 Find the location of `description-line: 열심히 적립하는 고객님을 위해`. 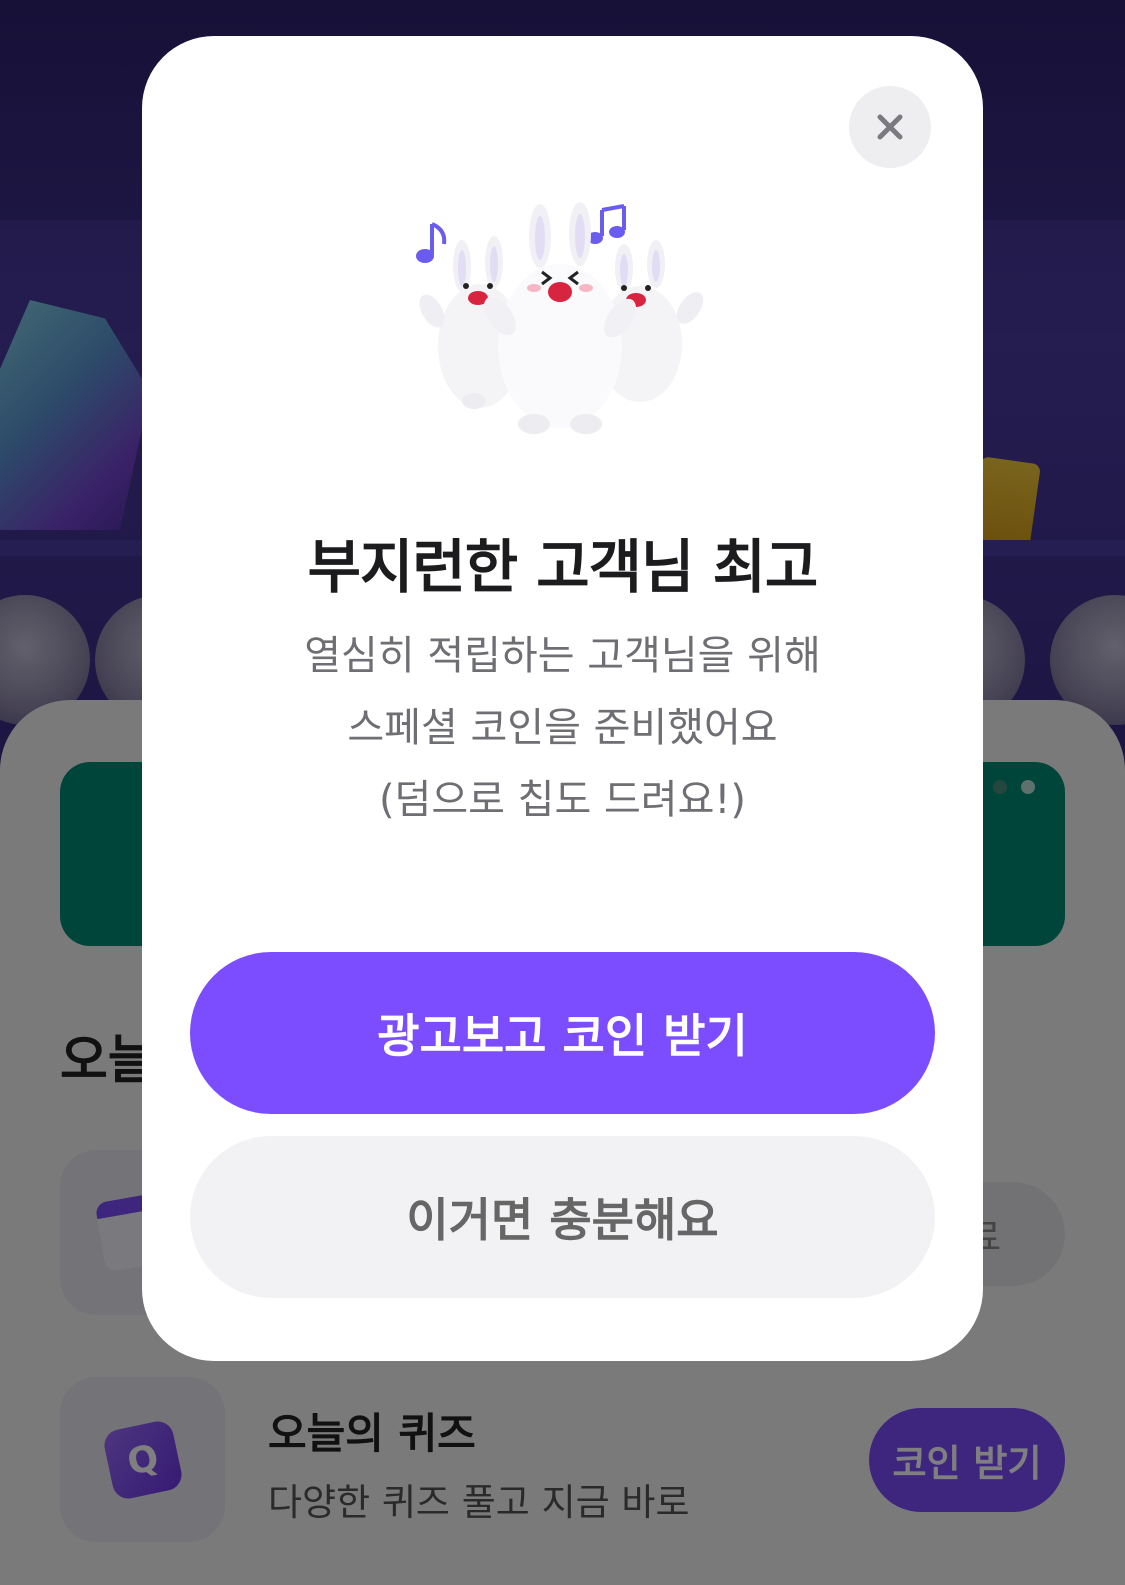

description-line: 열심히 적립하는 고객님을 위해 is located at coordinates (562, 656).